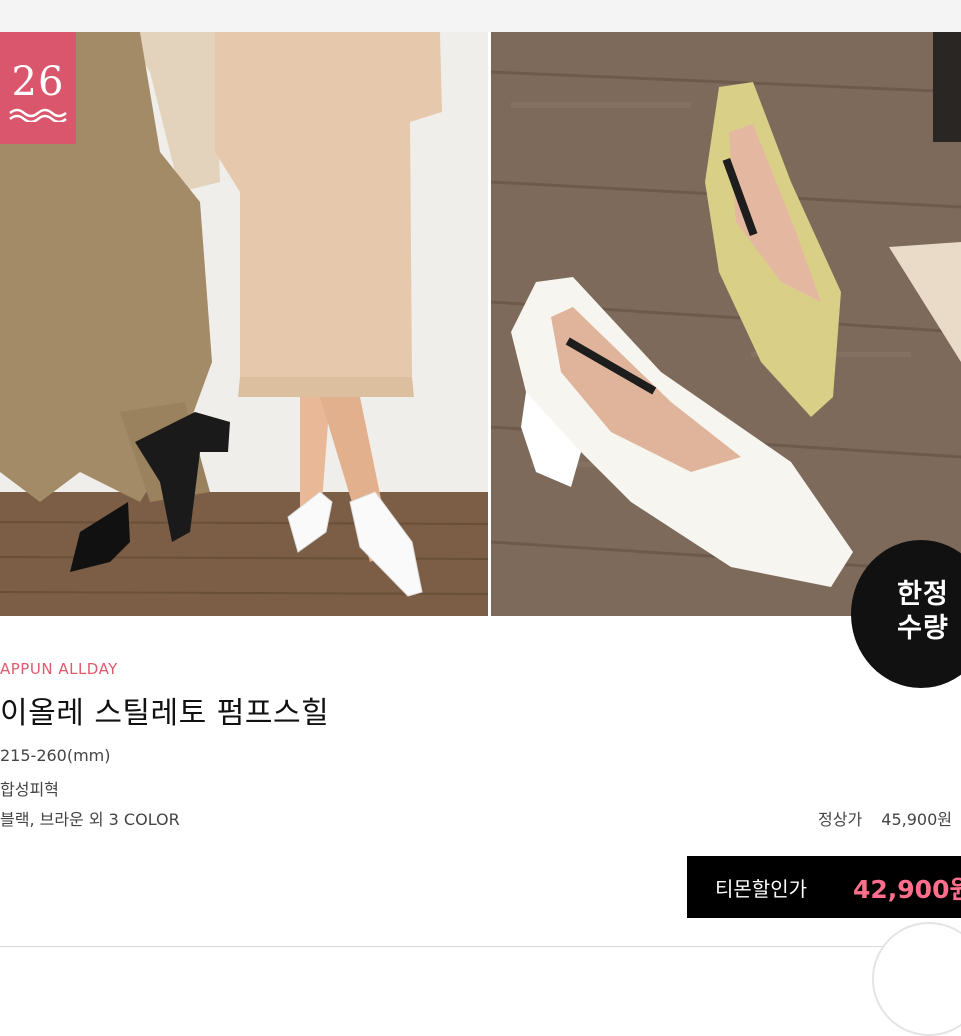 The image size is (961, 1036). I want to click on floating-action-button, so click(916, 979).